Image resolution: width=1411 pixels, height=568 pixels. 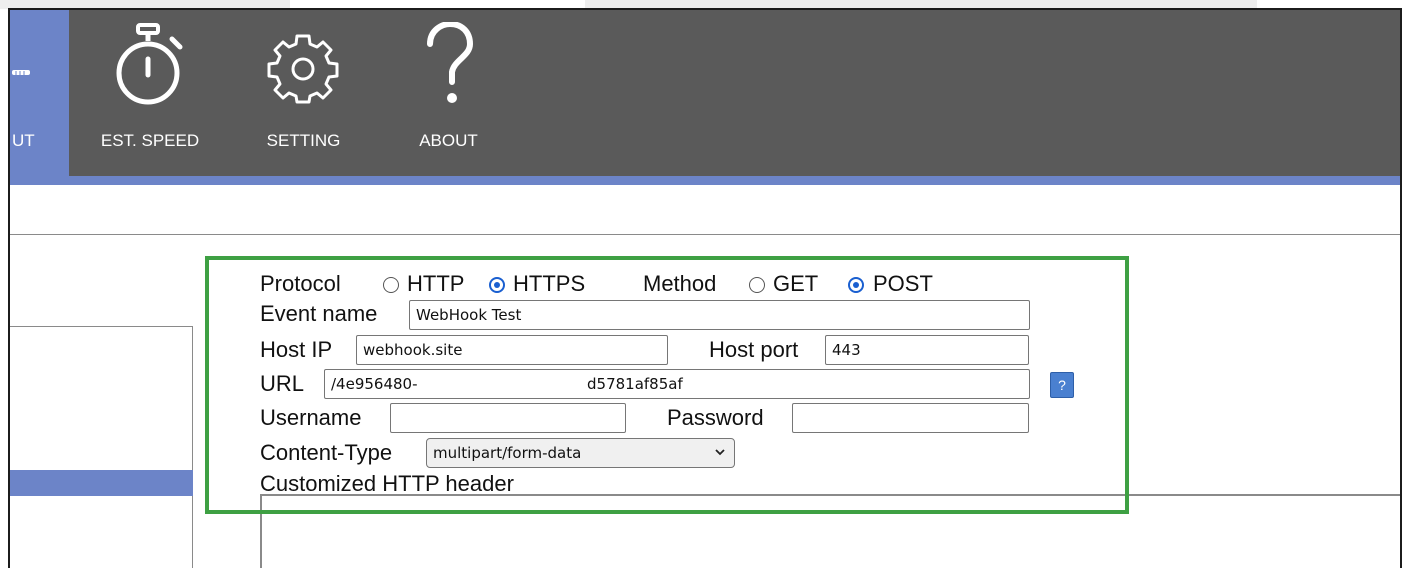 I want to click on stopwatch-icon, so click(x=149, y=64).